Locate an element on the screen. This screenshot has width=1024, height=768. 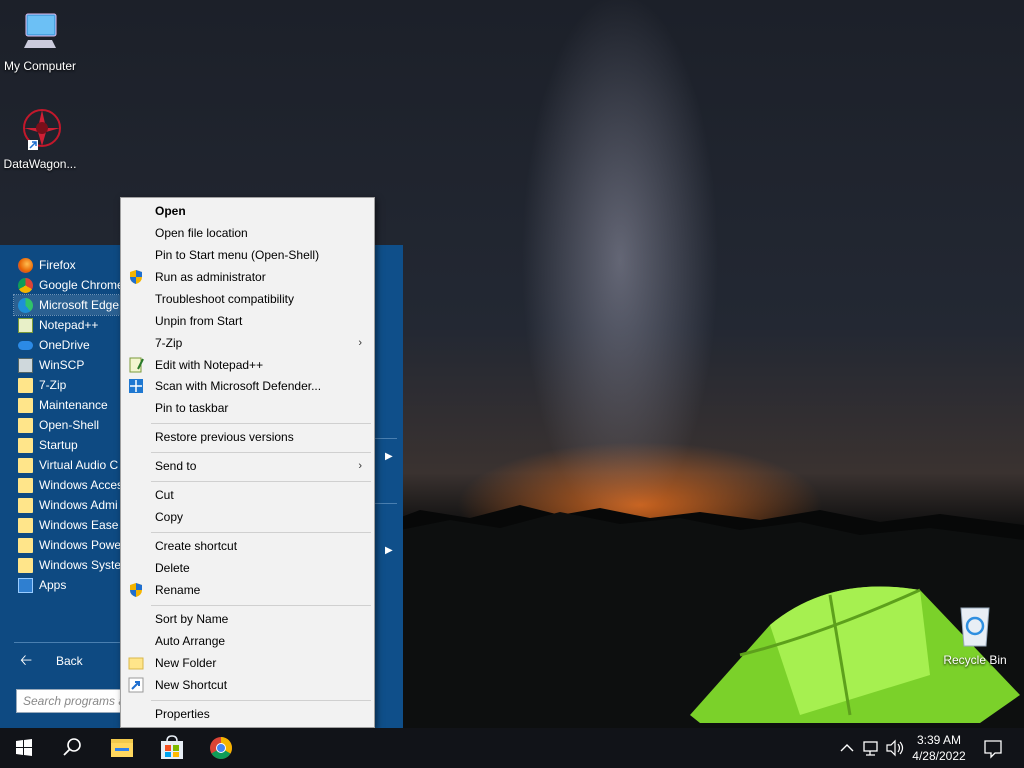
start-icon is located at coordinates (24, 747).